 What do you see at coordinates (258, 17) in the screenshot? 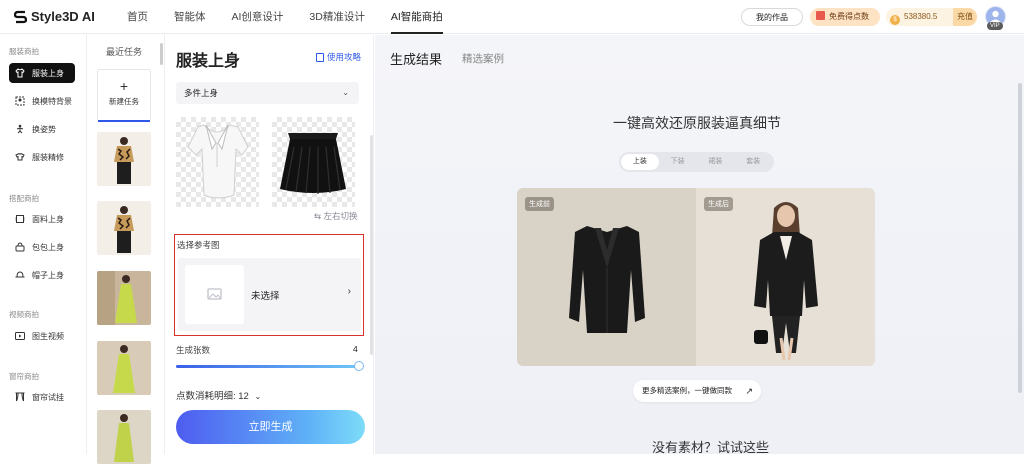
I see `nav-ai-creative: AI创意设计` at bounding box center [258, 17].